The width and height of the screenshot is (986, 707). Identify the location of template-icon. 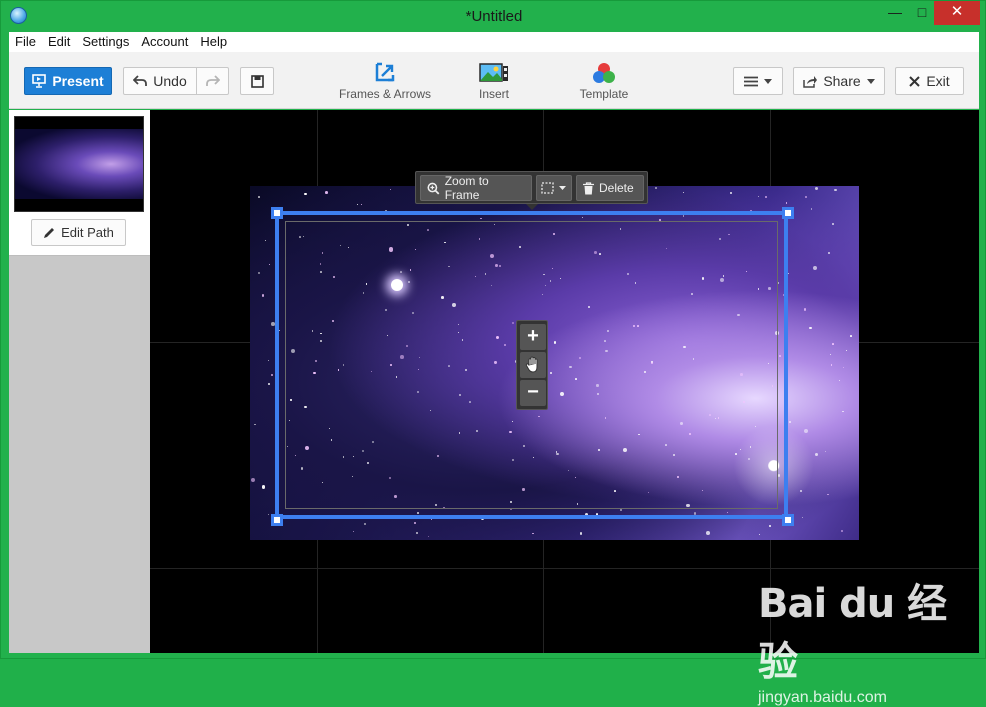
(604, 73).